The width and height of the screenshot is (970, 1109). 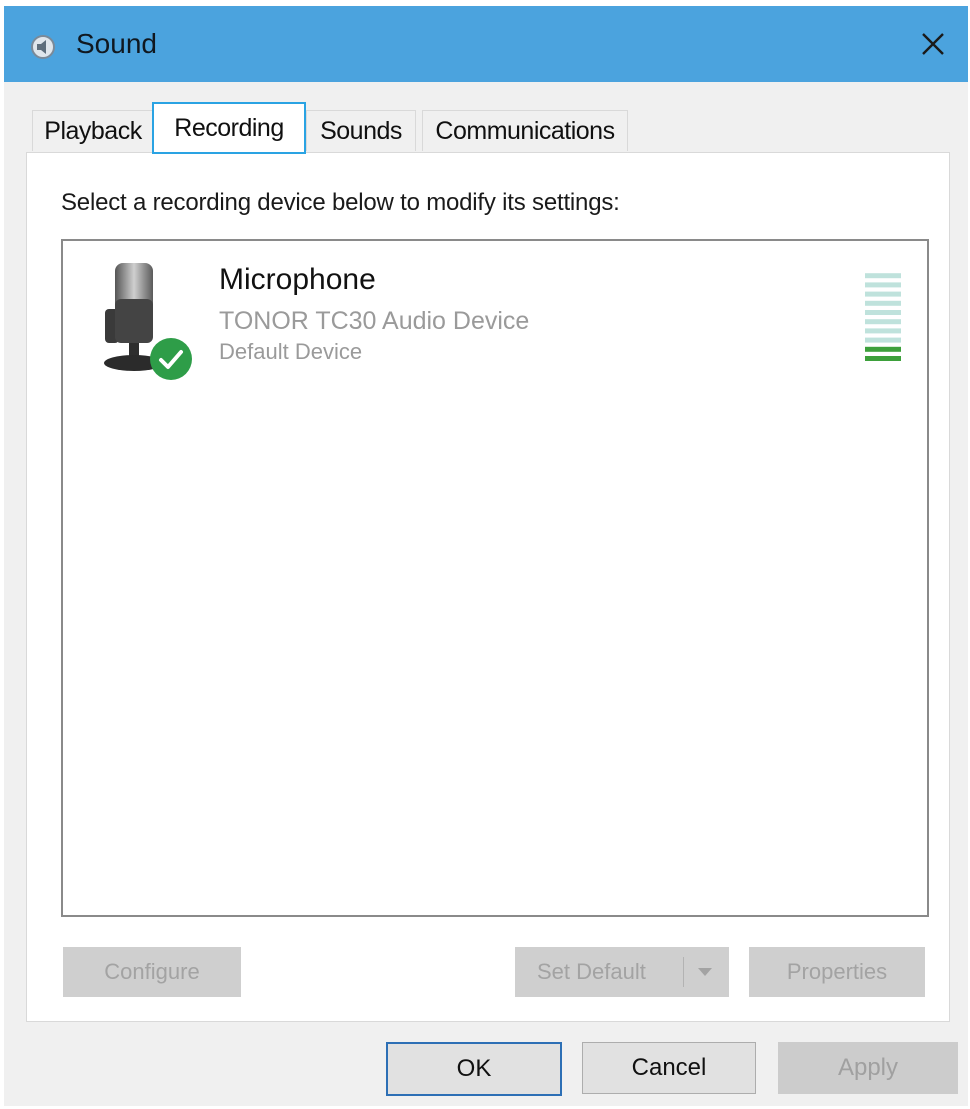 What do you see at coordinates (883, 317) in the screenshot?
I see `level-meter` at bounding box center [883, 317].